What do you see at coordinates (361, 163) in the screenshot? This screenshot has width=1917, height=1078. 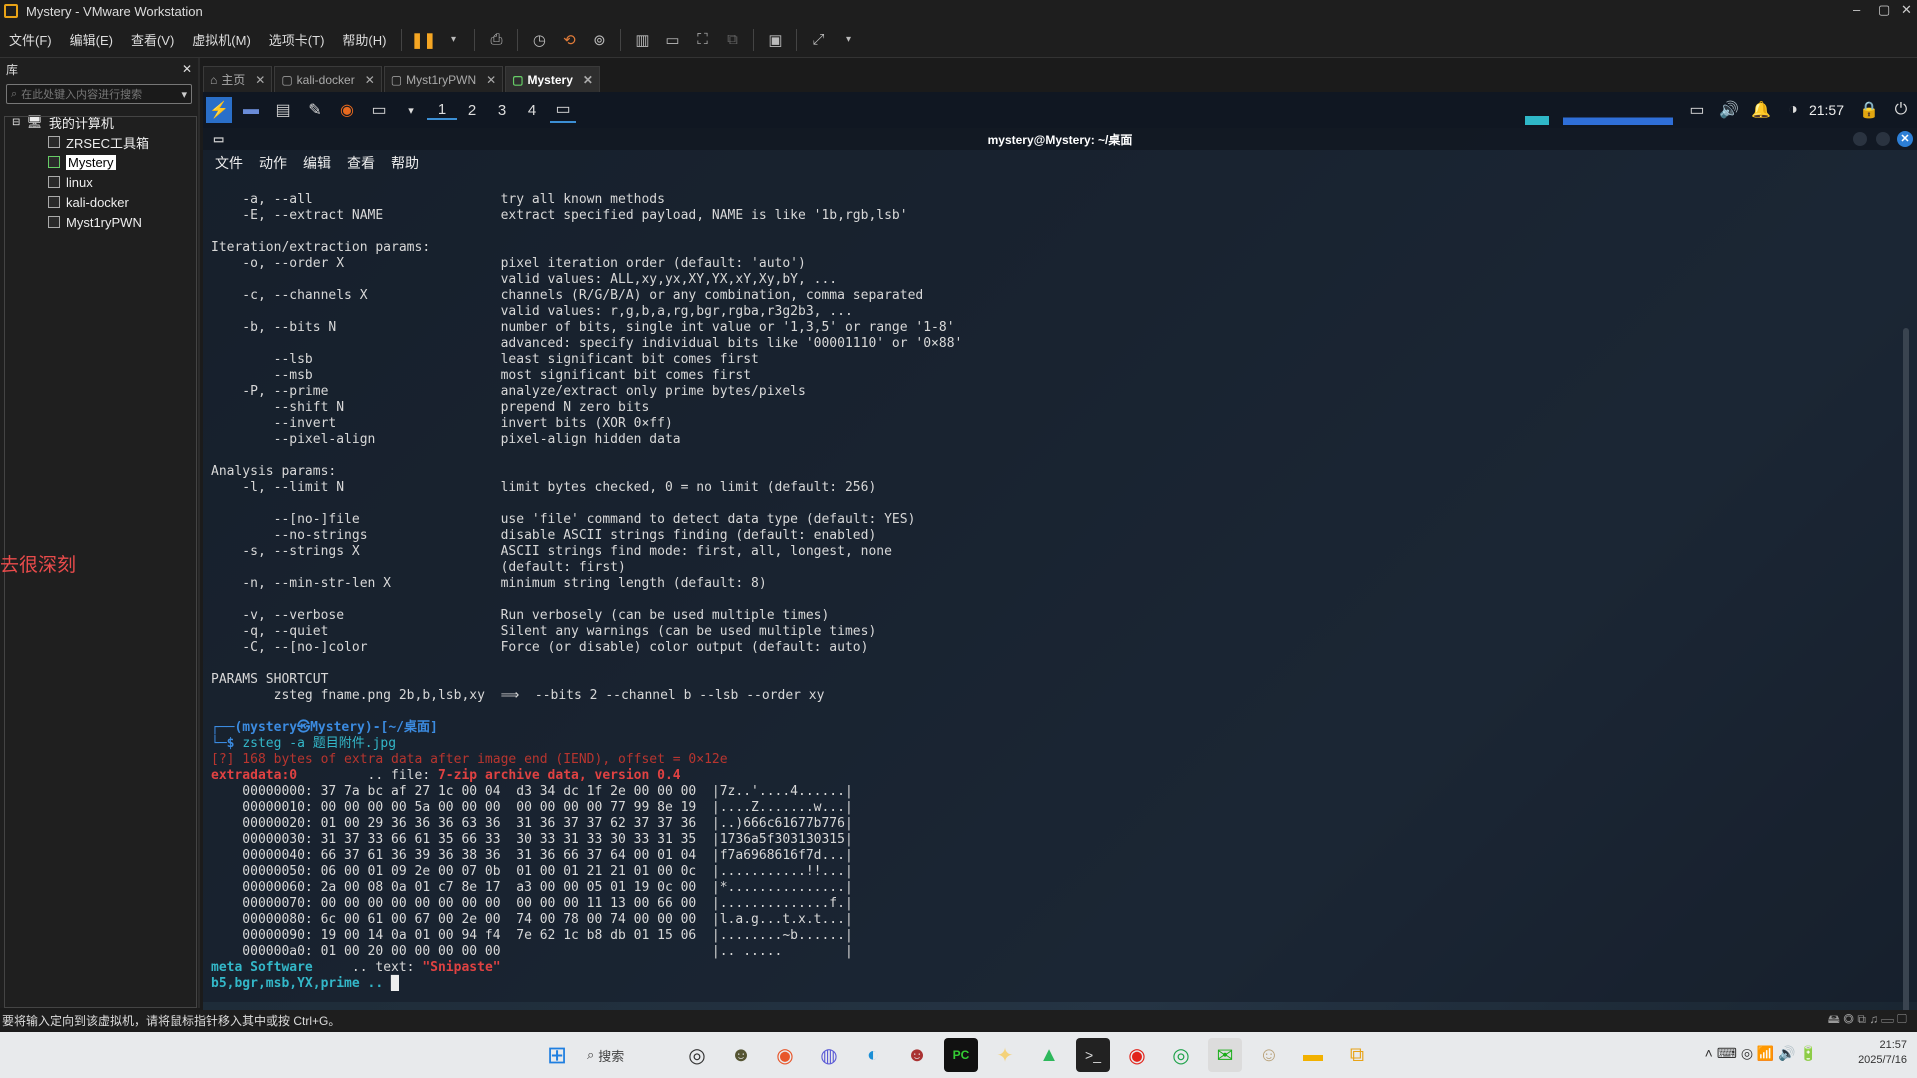 I see `terminal-menu-view: 查看` at bounding box center [361, 163].